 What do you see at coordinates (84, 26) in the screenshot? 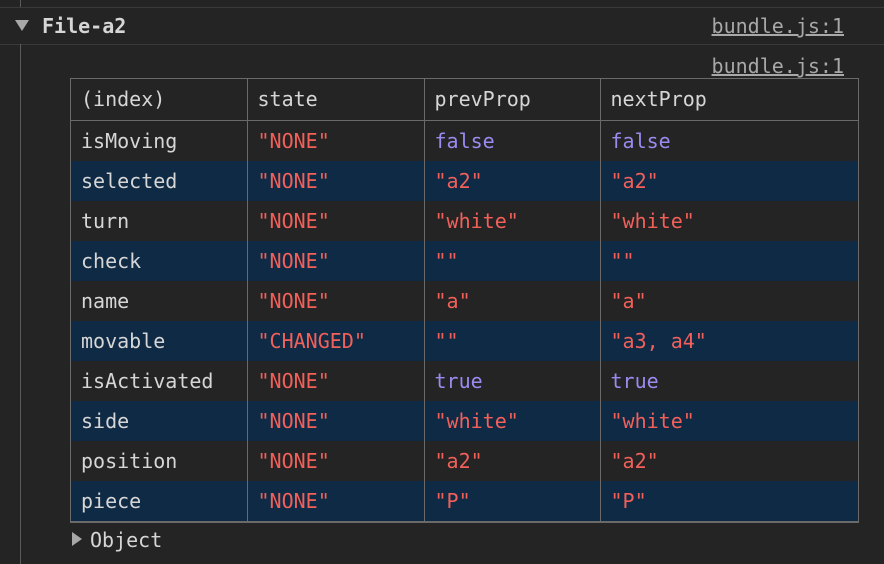
I see `group-title: File-a2` at bounding box center [84, 26].